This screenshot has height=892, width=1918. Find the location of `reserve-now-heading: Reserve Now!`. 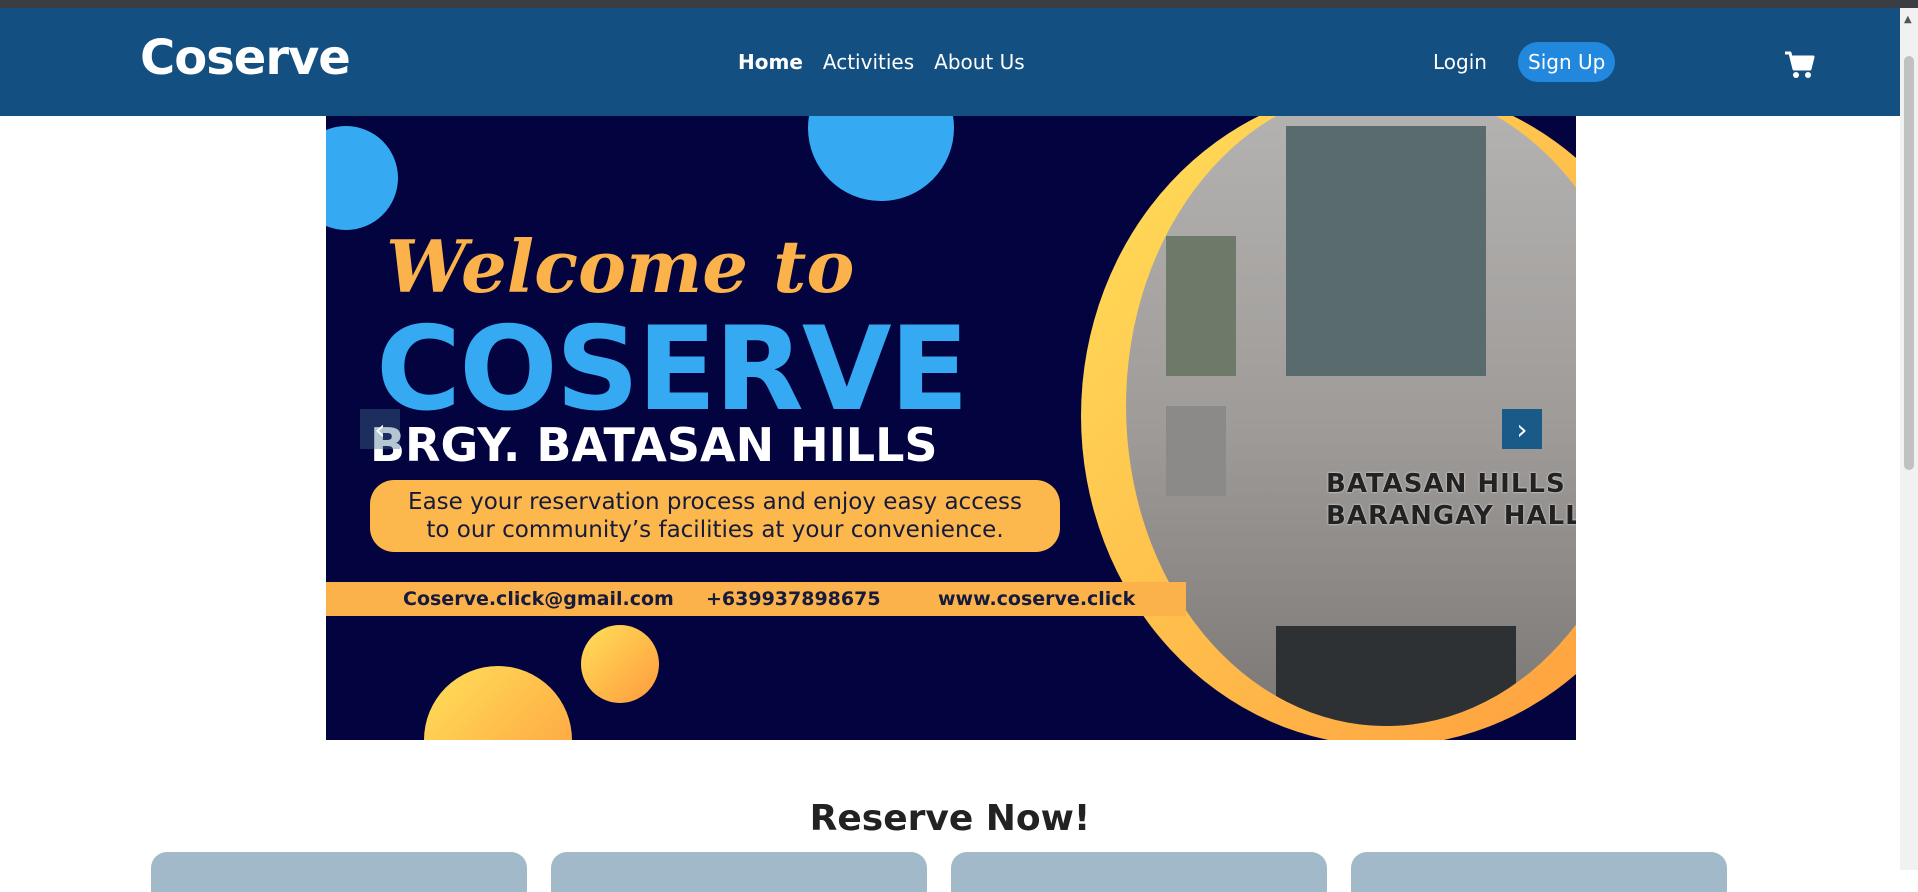

reserve-now-heading: Reserve Now! is located at coordinates (950, 818).